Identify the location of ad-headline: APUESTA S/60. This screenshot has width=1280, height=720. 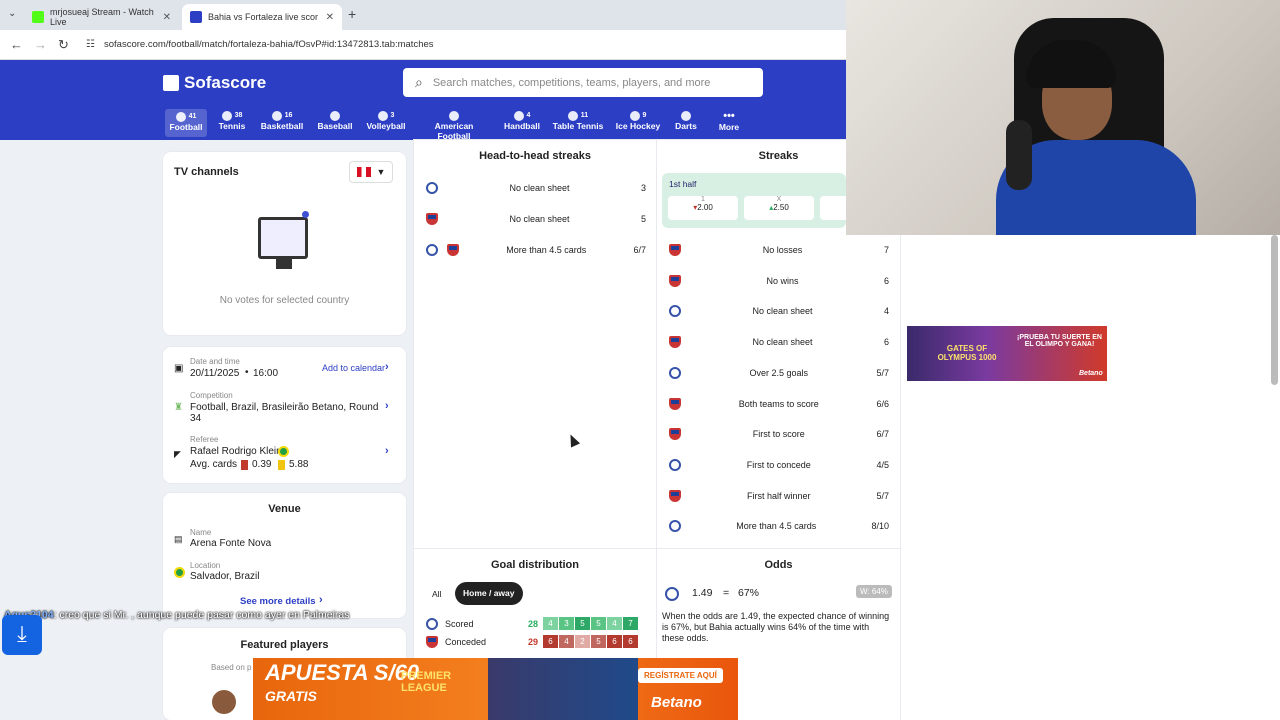
(342, 672).